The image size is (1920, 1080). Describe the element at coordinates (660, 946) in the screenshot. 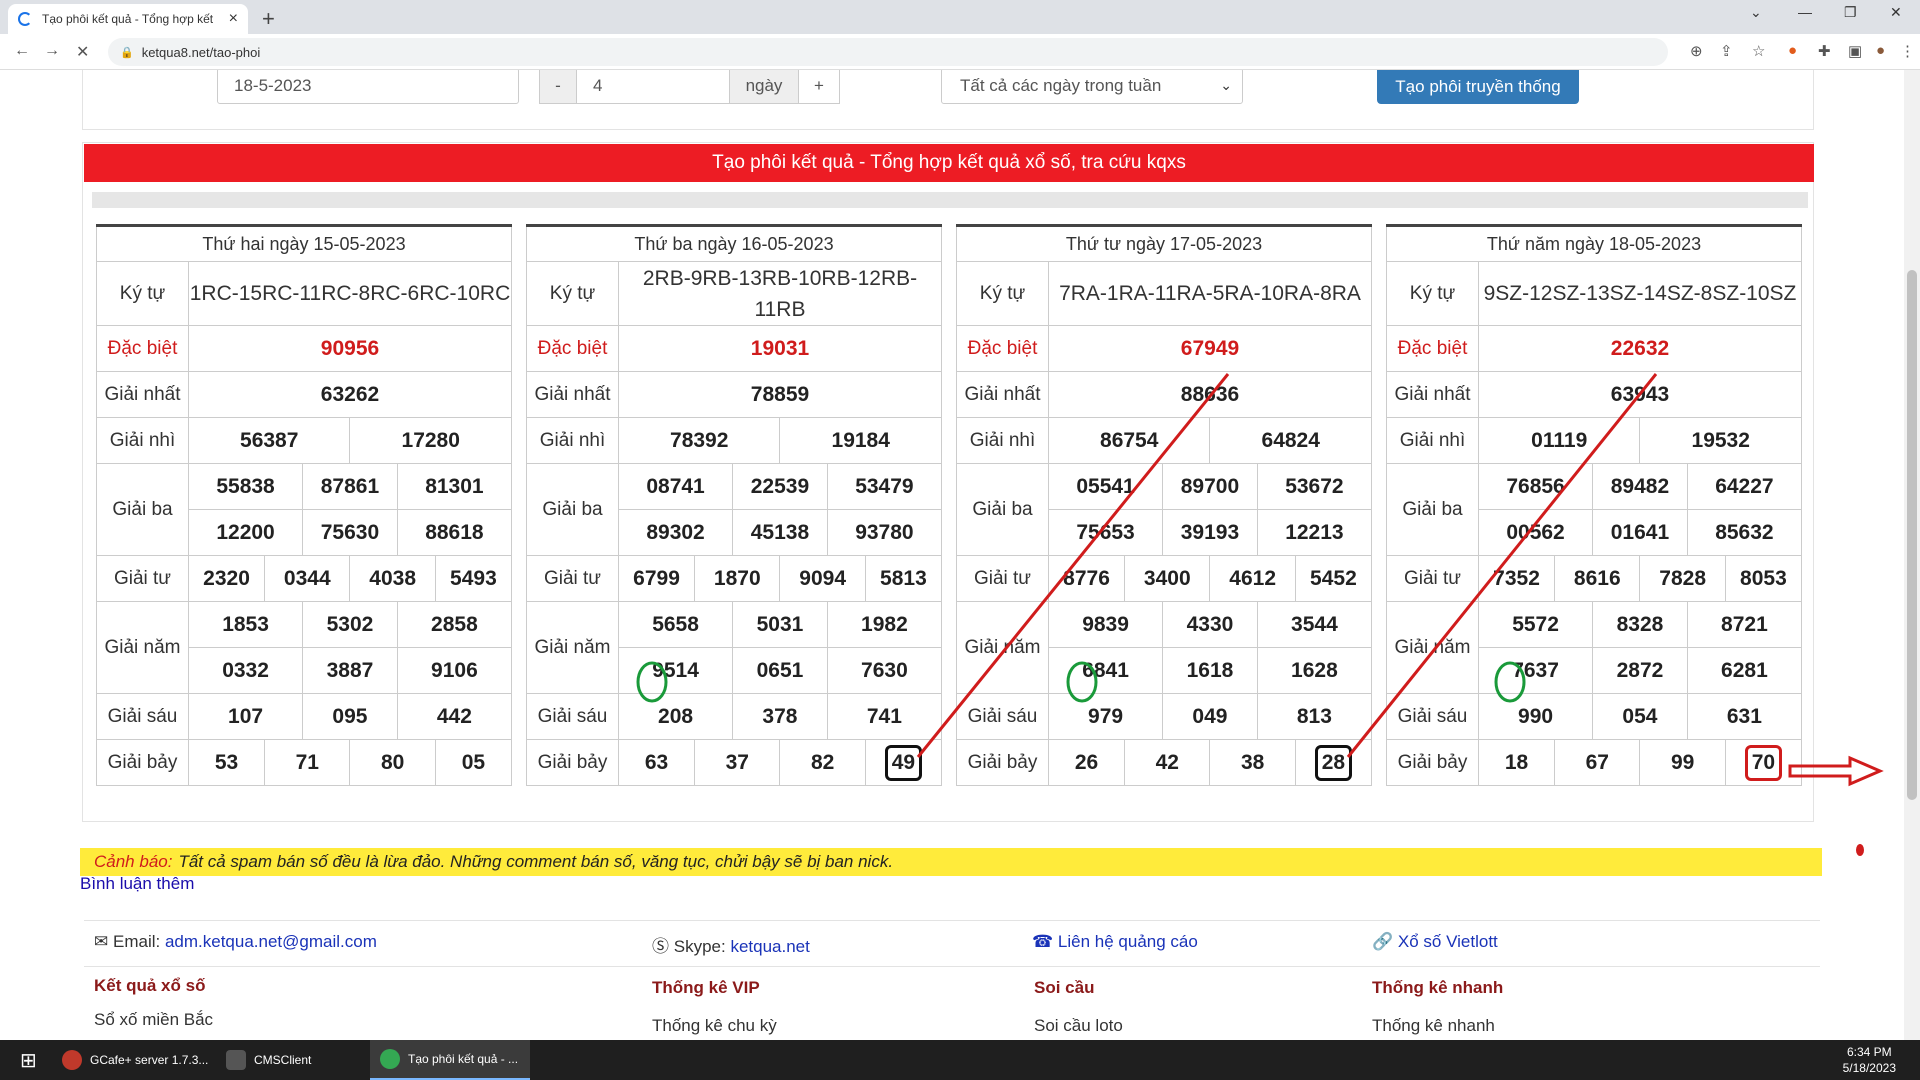

I see `skype-icon: Ⓢ` at that location.